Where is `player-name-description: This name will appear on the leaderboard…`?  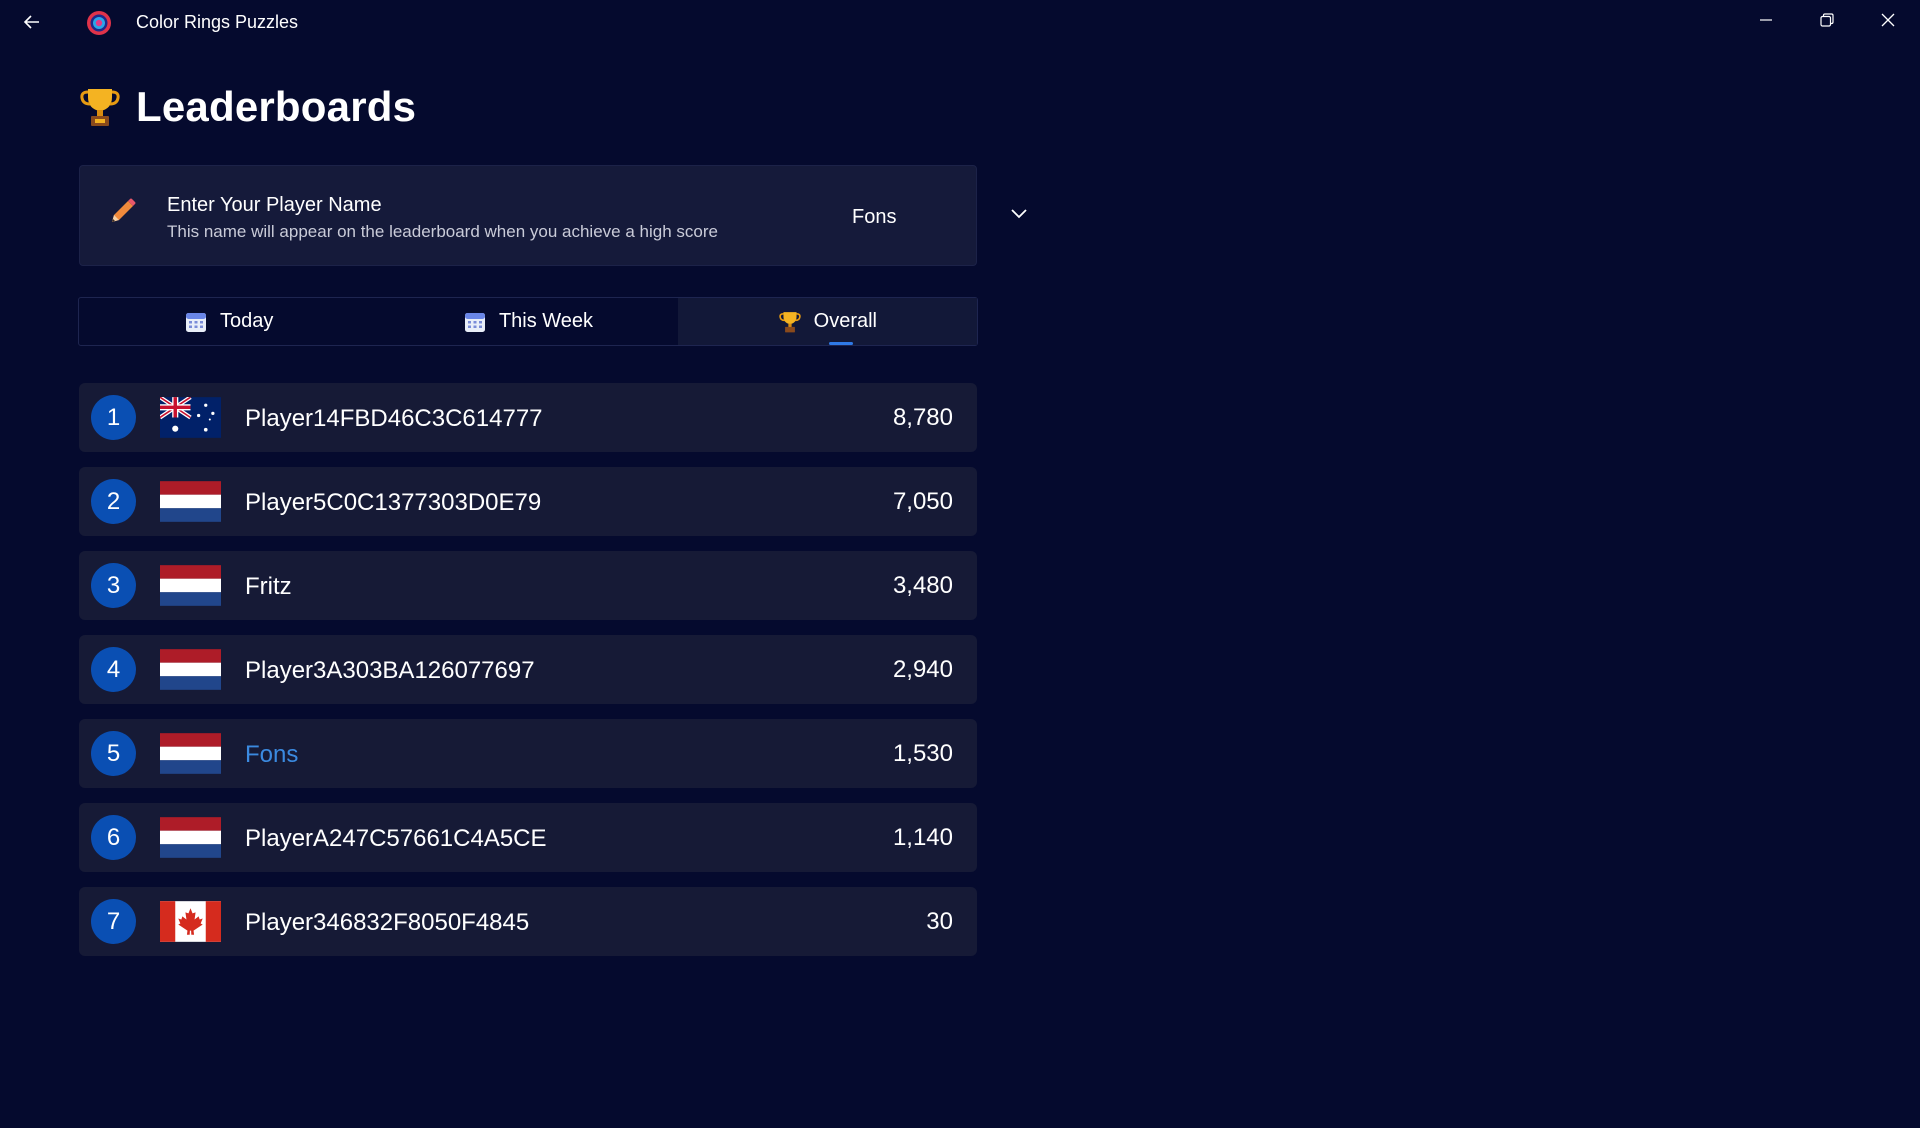 player-name-description: This name will appear on the leaderboard… is located at coordinates (442, 231).